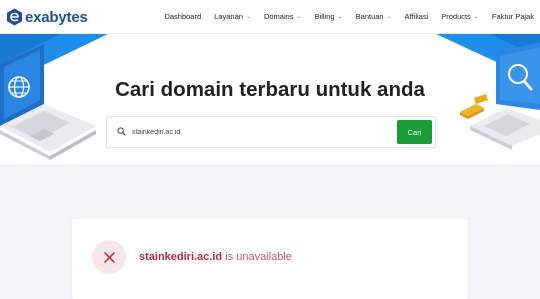 The height and width of the screenshot is (299, 540). What do you see at coordinates (369, 16) in the screenshot?
I see `nav-label: Bantuan` at bounding box center [369, 16].